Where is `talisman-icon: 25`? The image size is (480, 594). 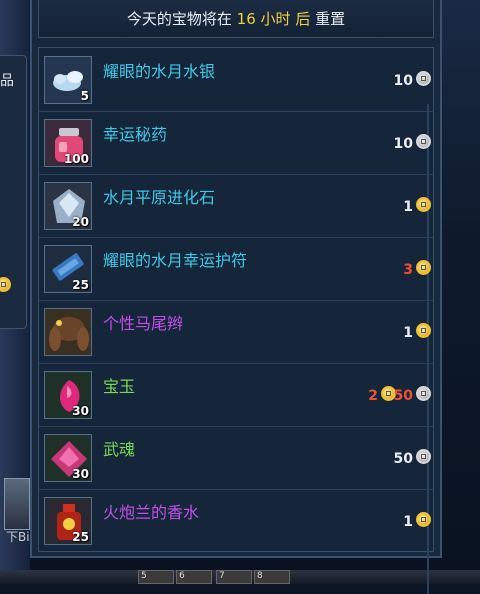
talisman-icon: 25 is located at coordinates (68, 269).